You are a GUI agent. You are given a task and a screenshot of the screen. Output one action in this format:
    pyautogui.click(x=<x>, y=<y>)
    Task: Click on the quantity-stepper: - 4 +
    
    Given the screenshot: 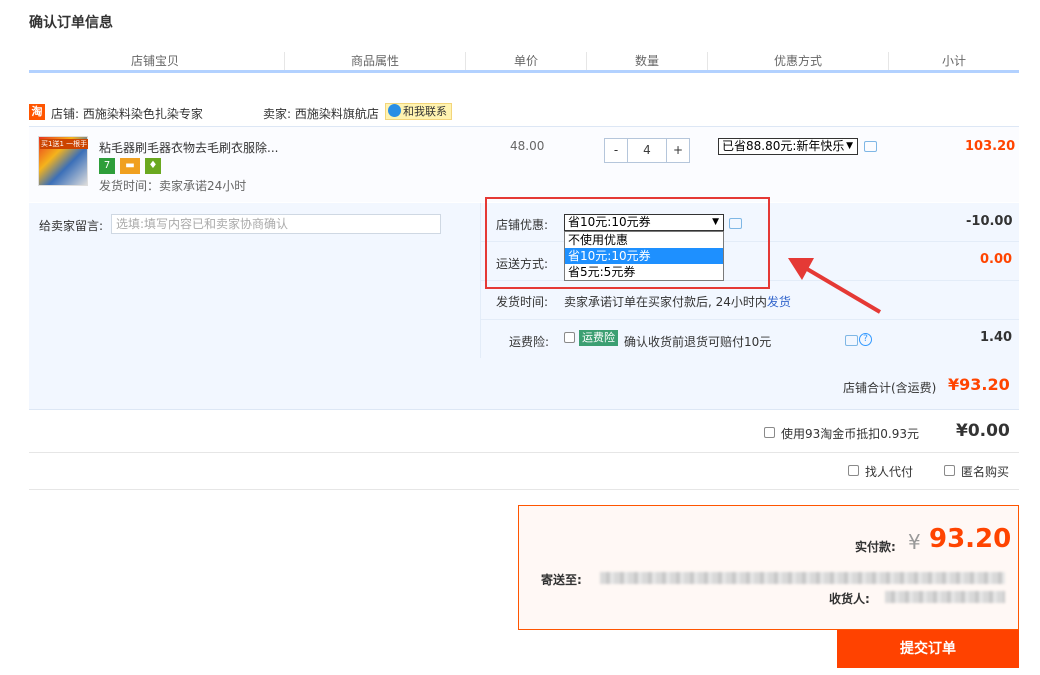 What is the action you would take?
    pyautogui.click(x=647, y=150)
    